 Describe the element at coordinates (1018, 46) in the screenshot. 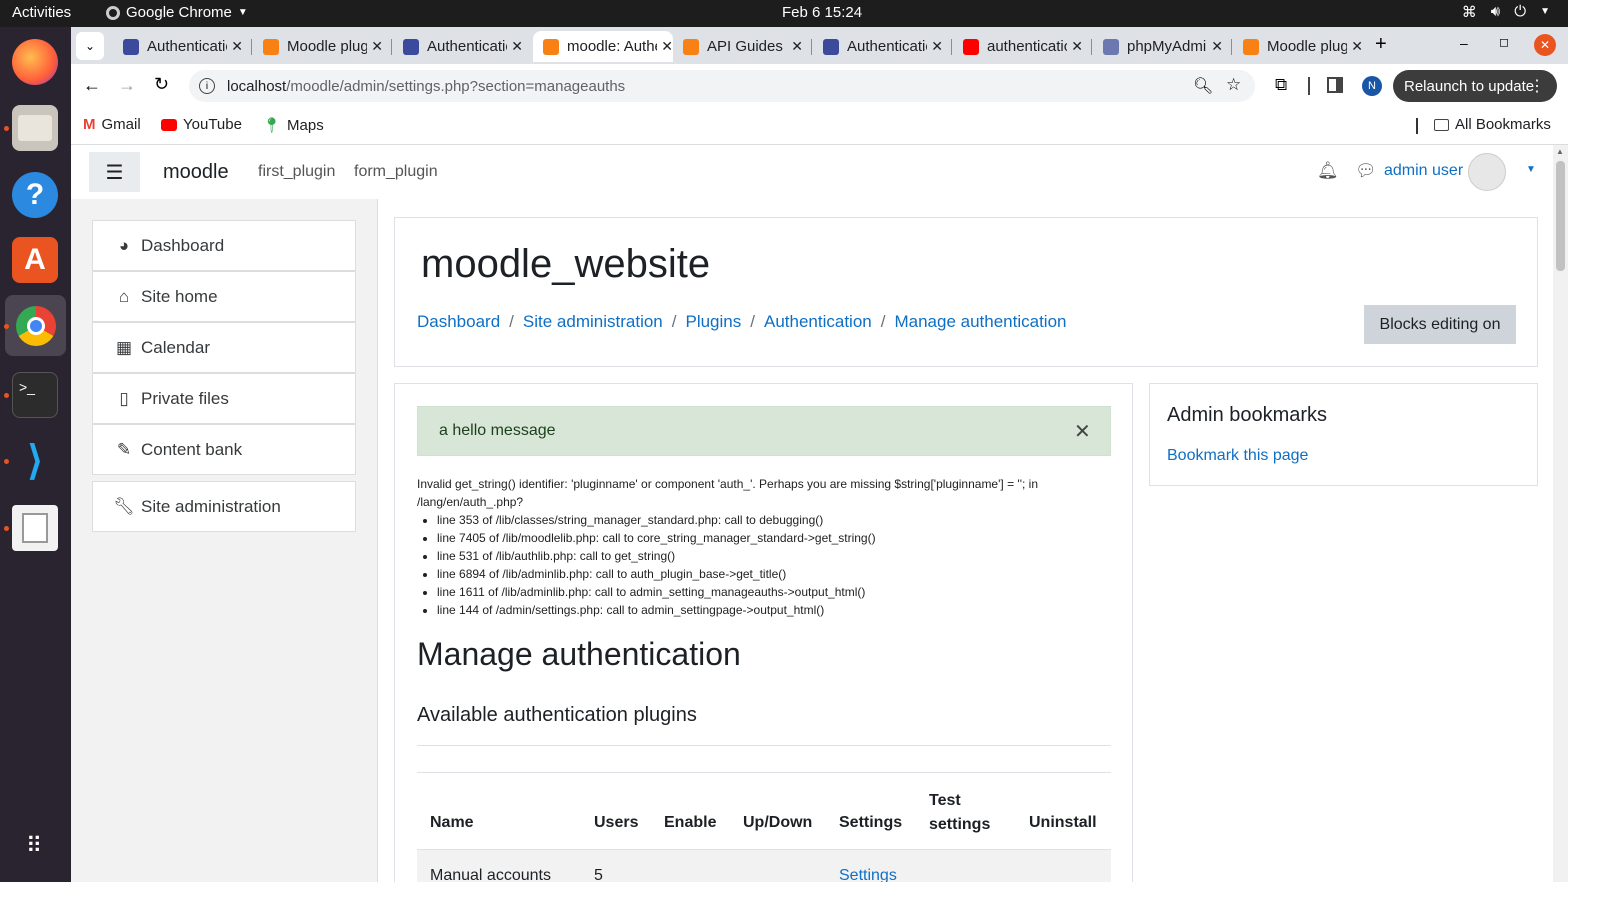

I see `tab-item: authentication✕` at that location.